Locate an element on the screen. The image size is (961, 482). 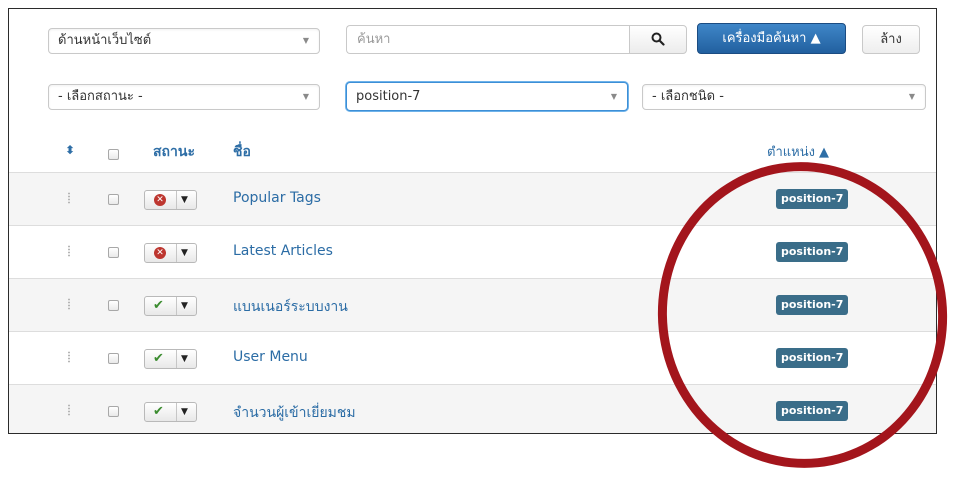
table-row: ✔ ▼ User Menu position-7 is located at coordinates (472, 358).